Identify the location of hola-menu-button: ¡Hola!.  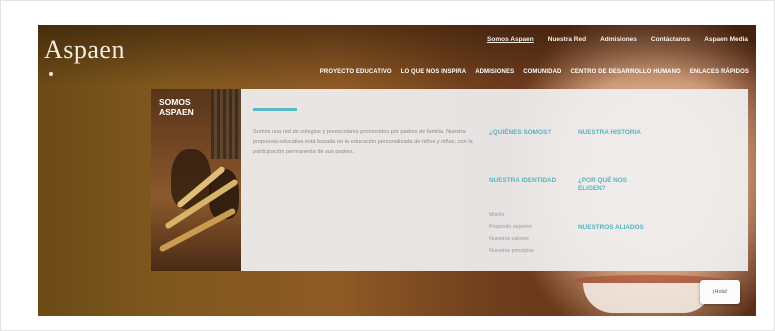
(720, 292).